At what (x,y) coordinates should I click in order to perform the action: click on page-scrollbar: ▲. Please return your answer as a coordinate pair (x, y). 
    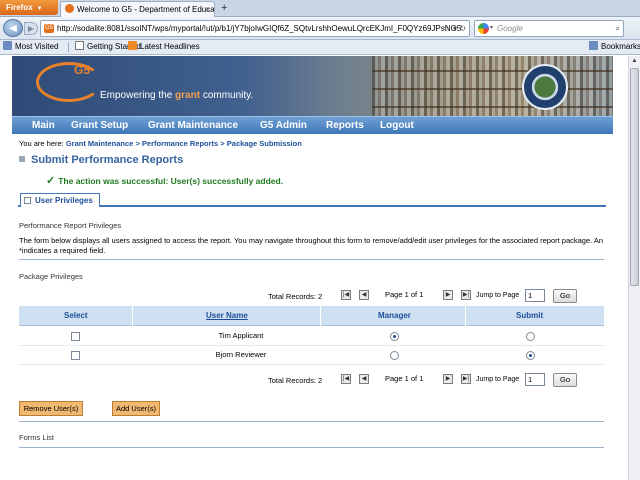
    Looking at the image, I should click on (634, 268).